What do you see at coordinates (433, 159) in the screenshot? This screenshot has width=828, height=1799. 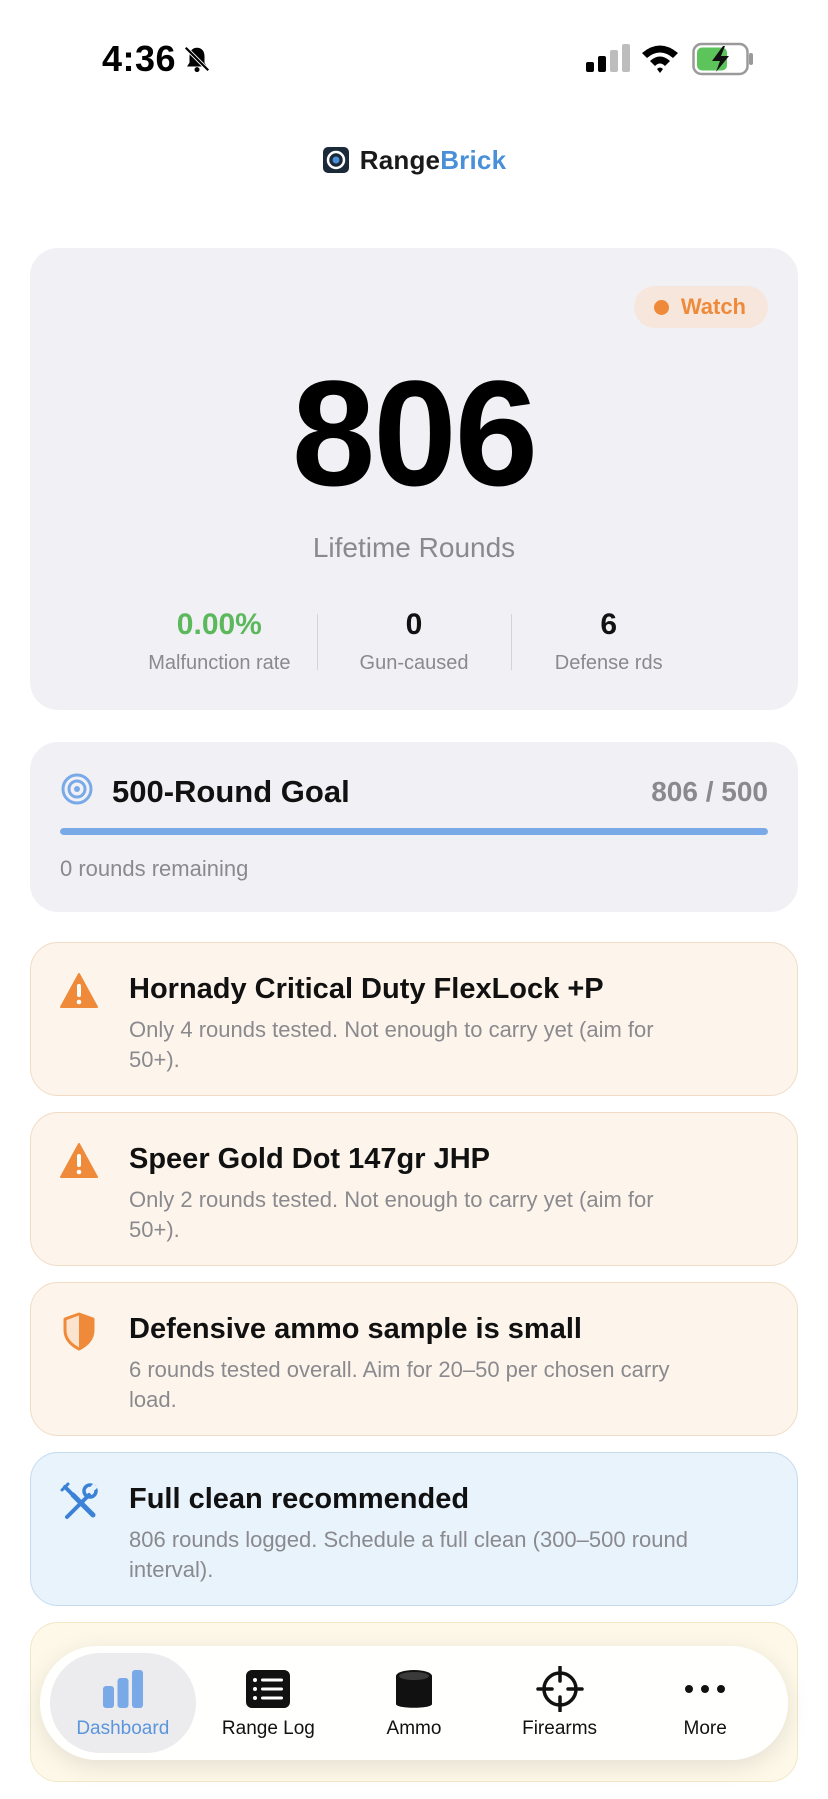 I see `logo-text: RangeBrick` at bounding box center [433, 159].